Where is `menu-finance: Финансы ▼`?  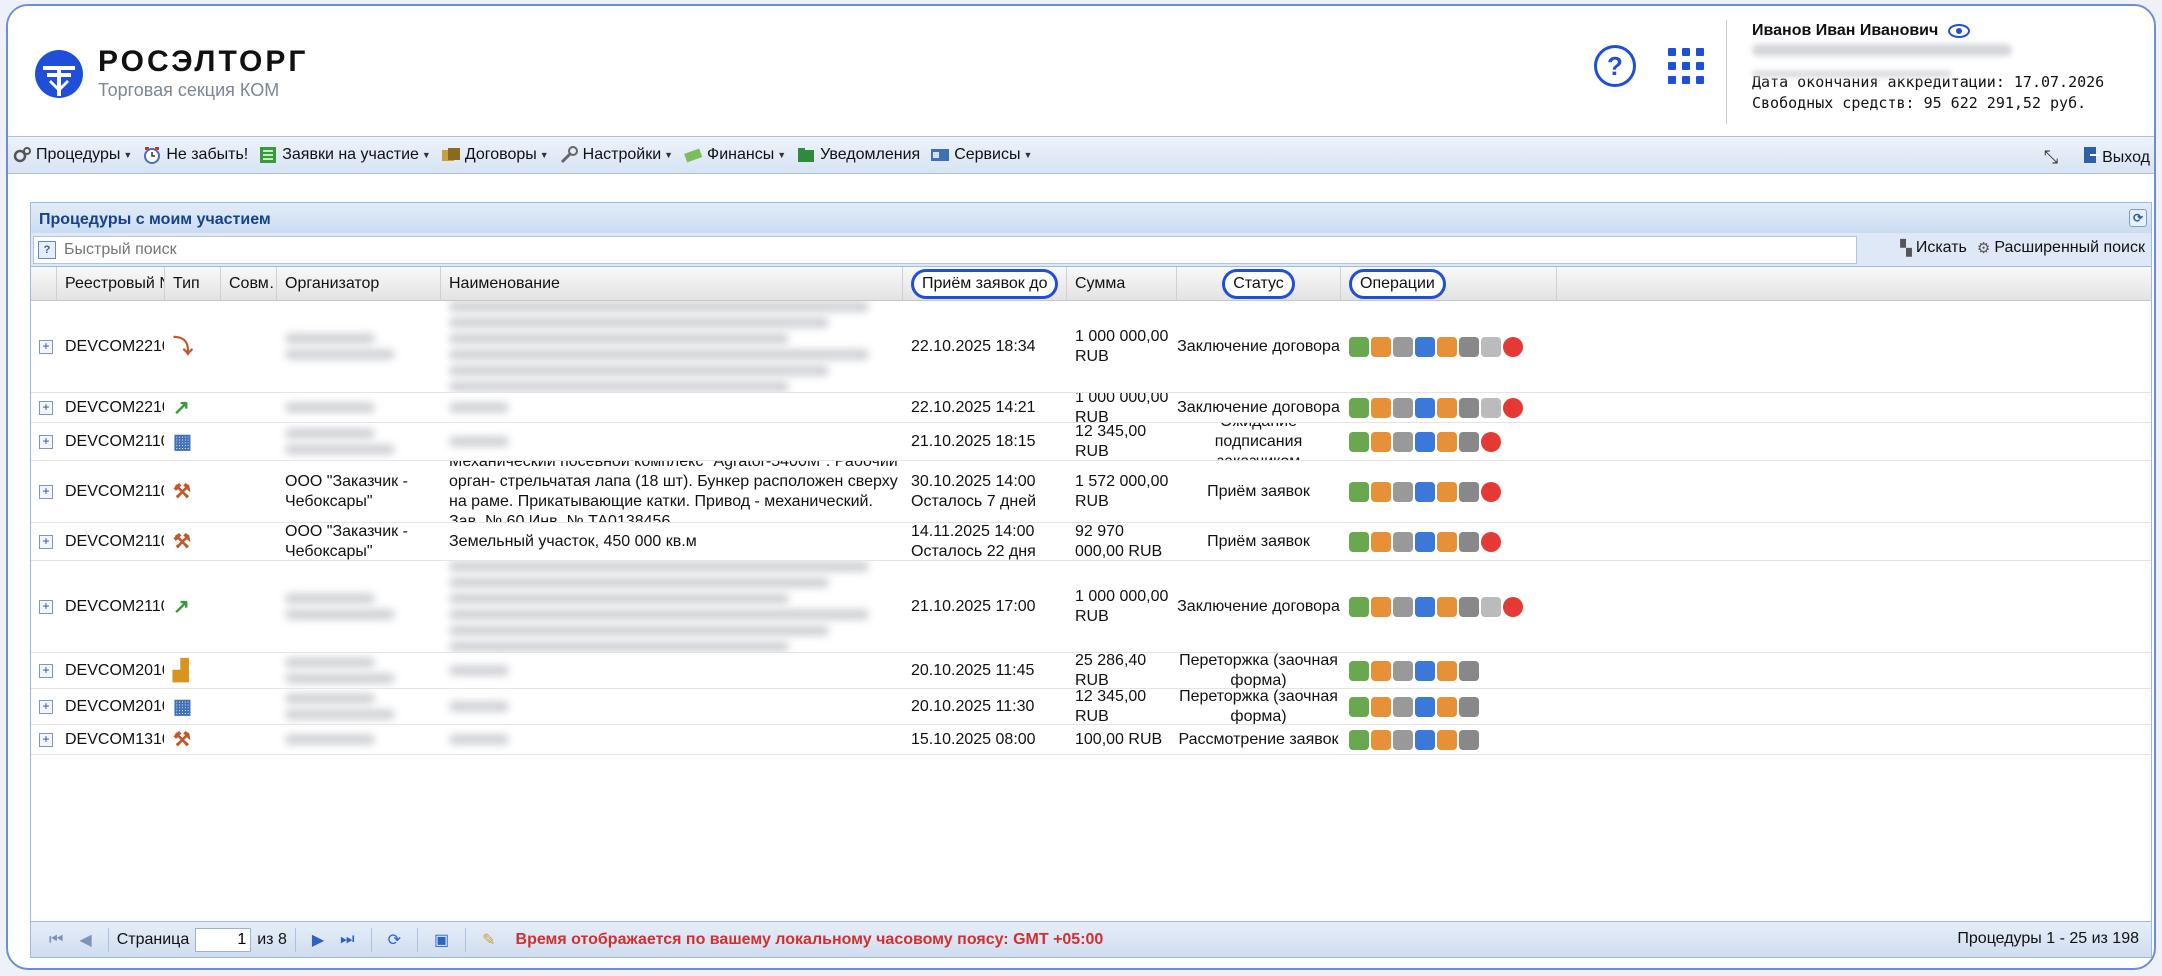 menu-finance: Финансы ▼ is located at coordinates (734, 155).